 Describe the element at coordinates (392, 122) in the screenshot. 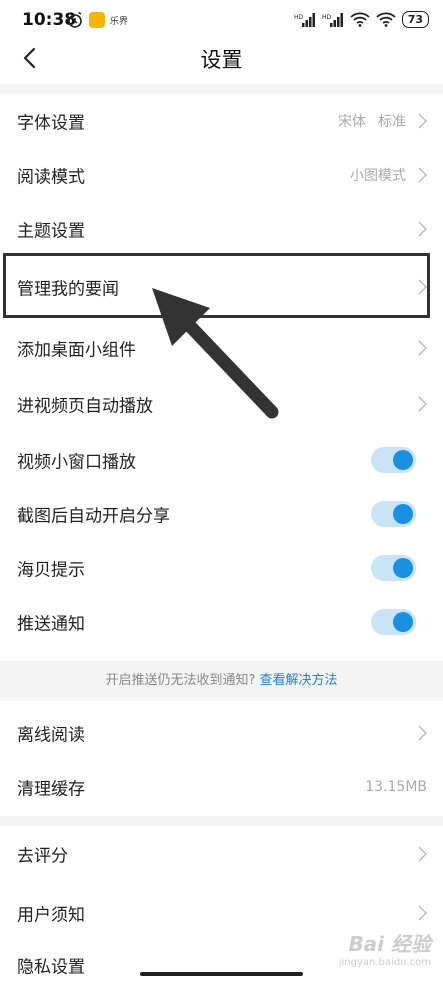

I see `font-size-value: 标准` at that location.